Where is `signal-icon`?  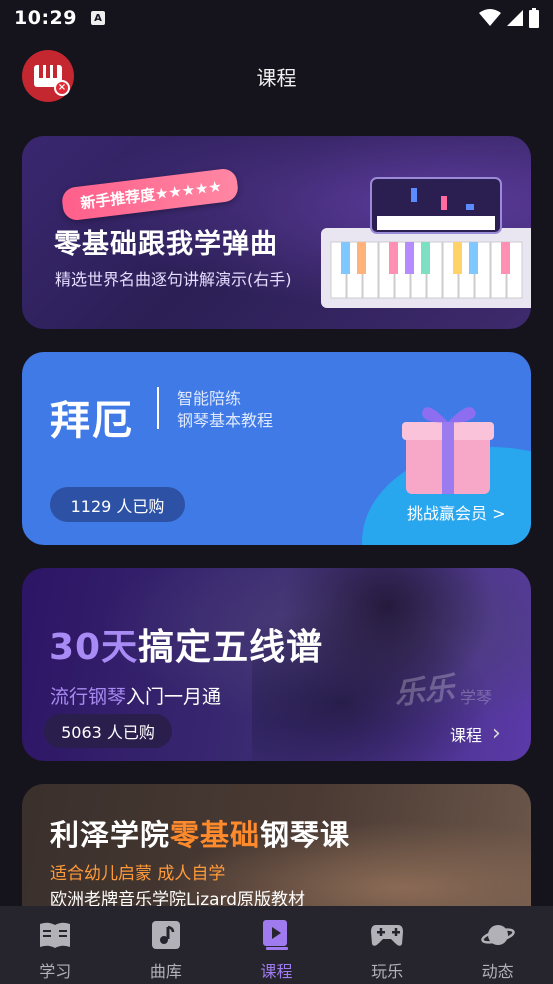 signal-icon is located at coordinates (515, 18).